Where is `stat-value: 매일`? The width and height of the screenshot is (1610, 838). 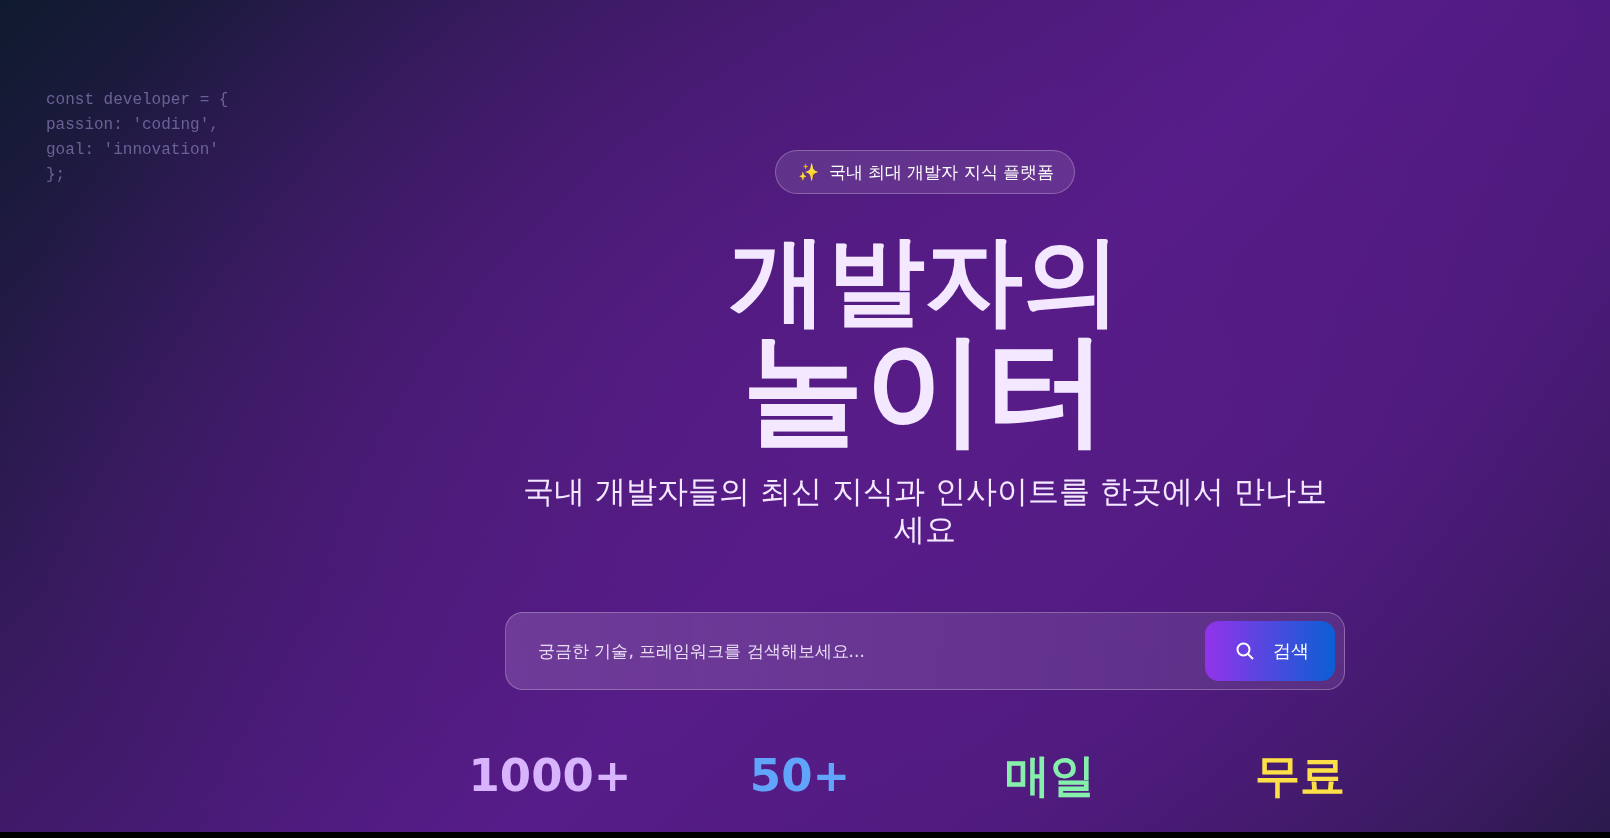 stat-value: 매일 is located at coordinates (1050, 776).